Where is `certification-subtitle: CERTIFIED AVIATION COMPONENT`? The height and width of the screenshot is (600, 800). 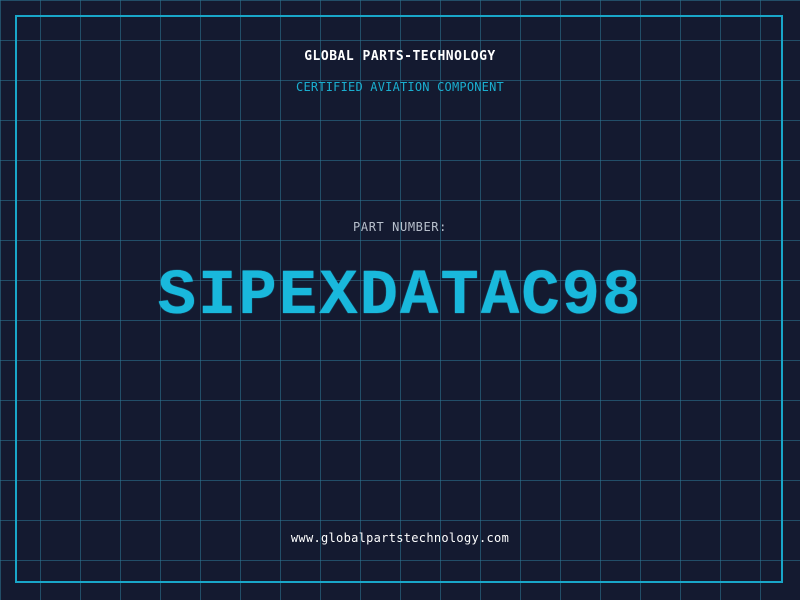 certification-subtitle: CERTIFIED AVIATION COMPONENT is located at coordinates (400, 87).